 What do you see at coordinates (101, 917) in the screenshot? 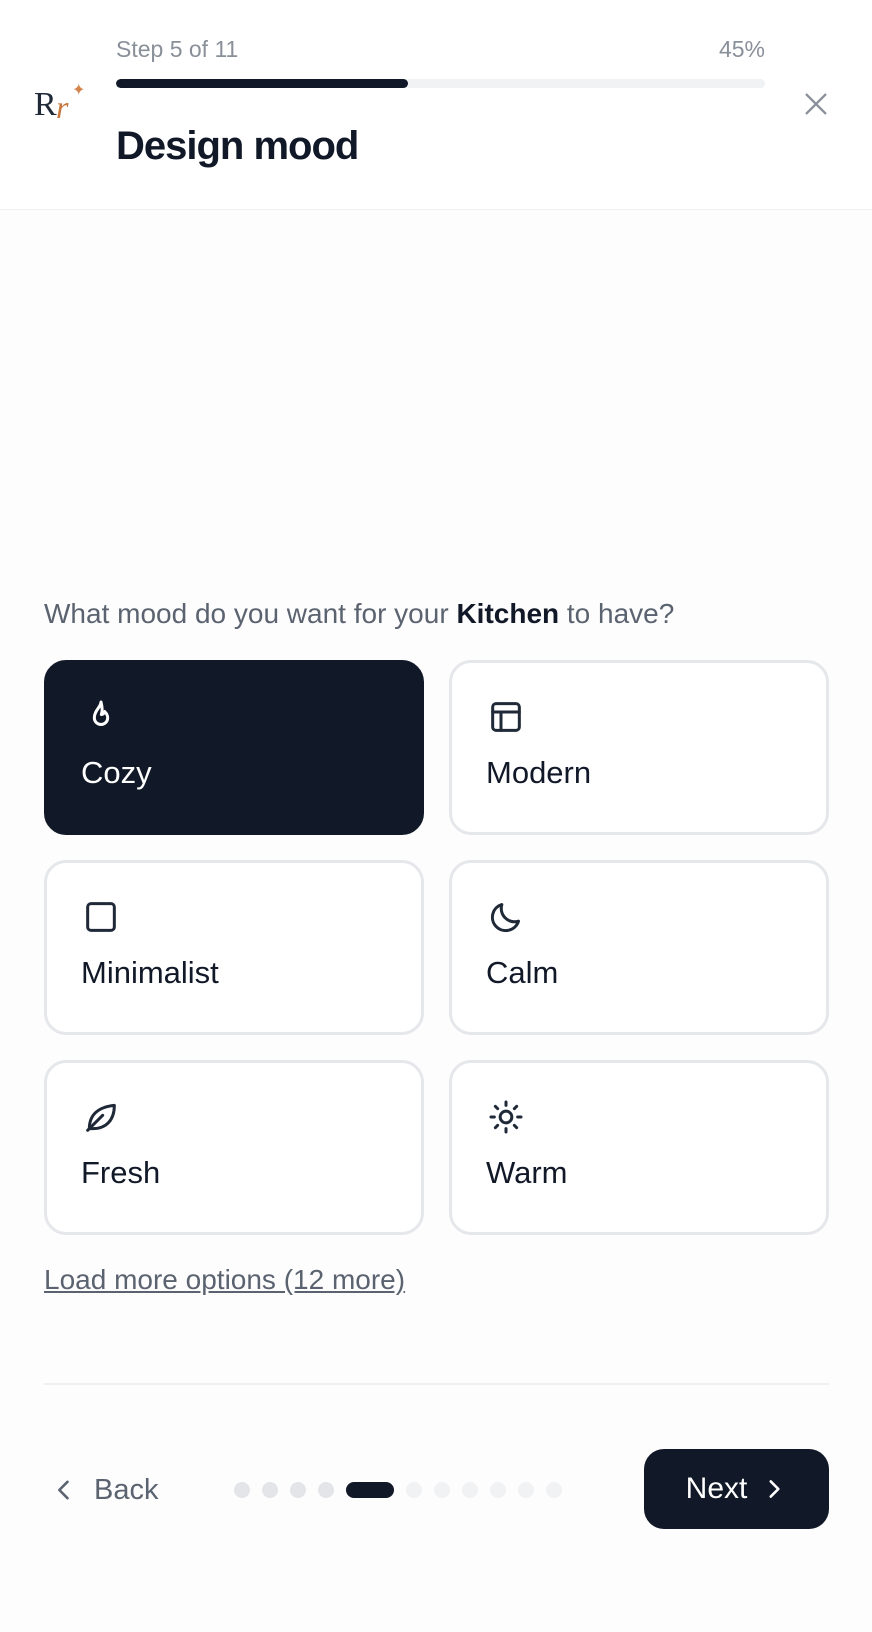
I see `square-icon` at bounding box center [101, 917].